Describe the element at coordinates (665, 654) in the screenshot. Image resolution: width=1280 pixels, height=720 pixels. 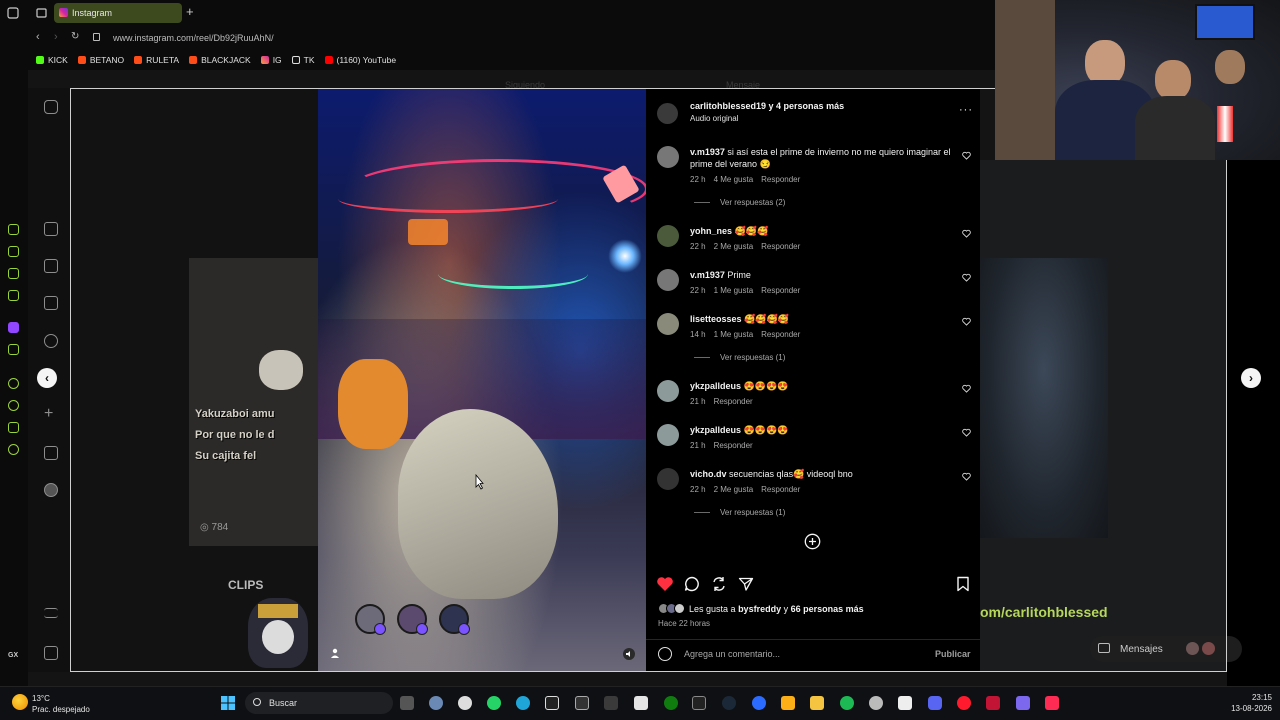
I see `emoji-icon` at that location.